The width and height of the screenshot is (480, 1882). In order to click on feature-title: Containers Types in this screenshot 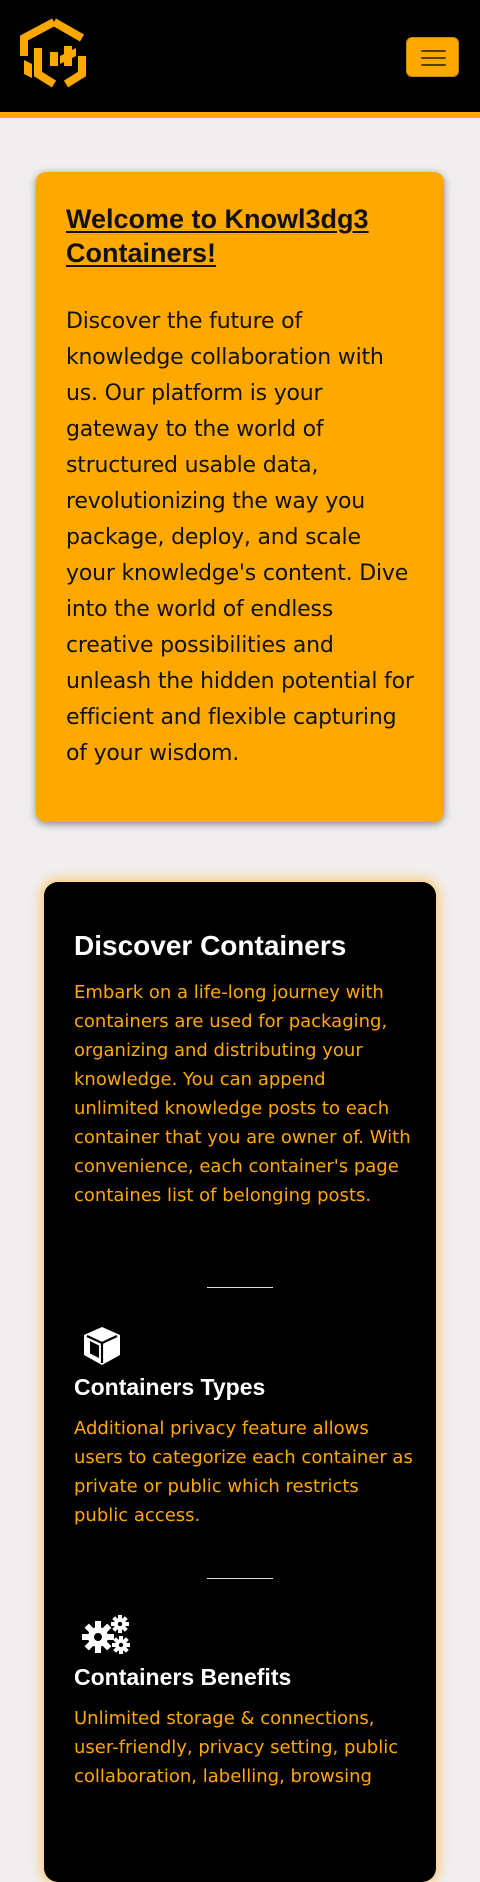, I will do `click(170, 1387)`.